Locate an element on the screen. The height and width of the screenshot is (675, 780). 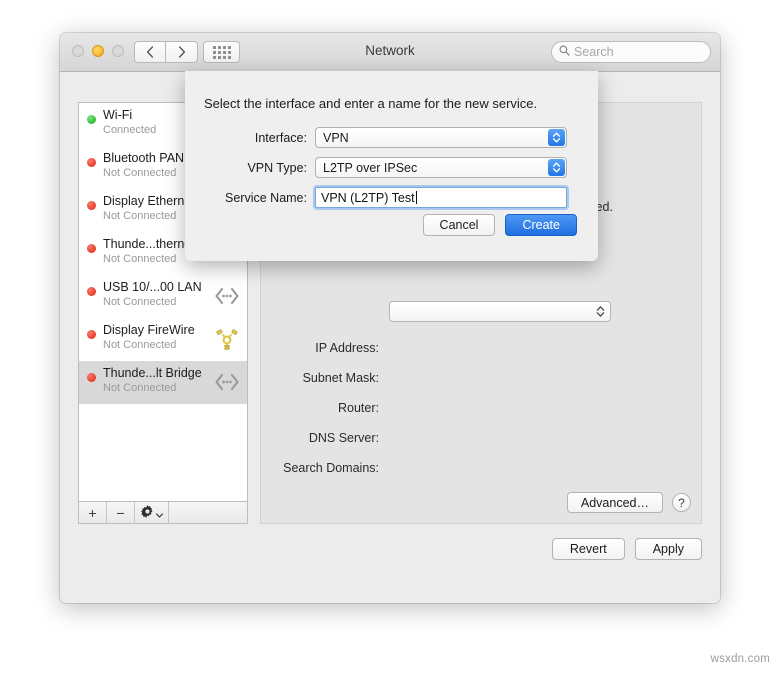
service-name-label: Service Name: is located at coordinates (266, 197).